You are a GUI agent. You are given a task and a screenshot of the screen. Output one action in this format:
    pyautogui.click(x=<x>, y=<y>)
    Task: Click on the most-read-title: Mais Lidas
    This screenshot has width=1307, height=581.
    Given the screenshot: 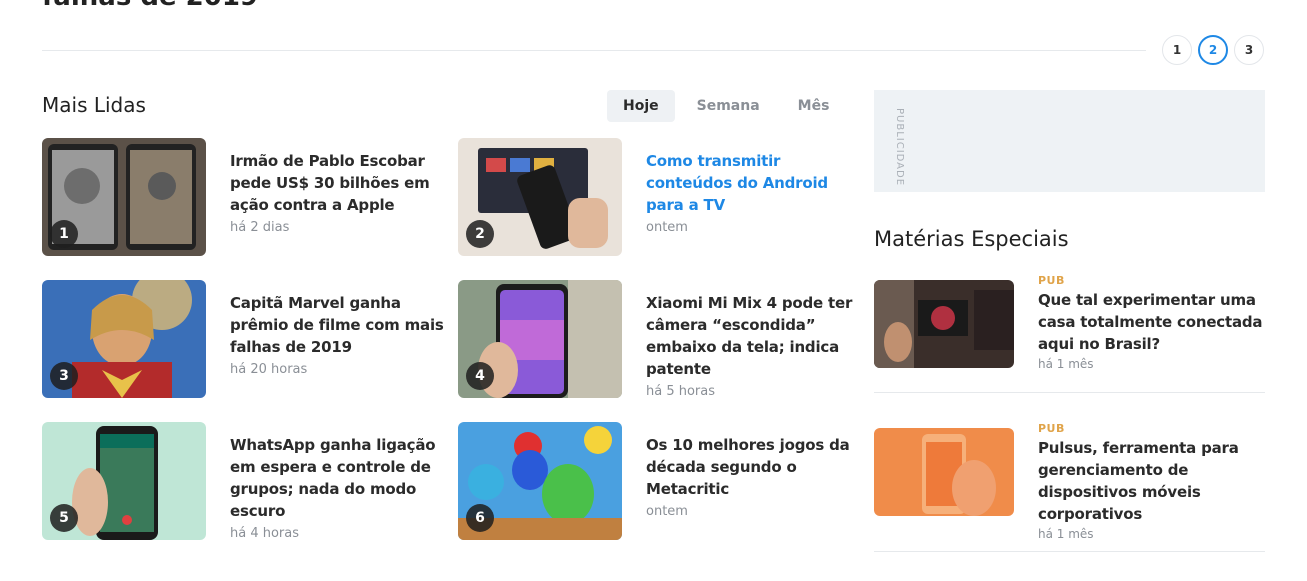 What is the action you would take?
    pyautogui.click(x=94, y=105)
    